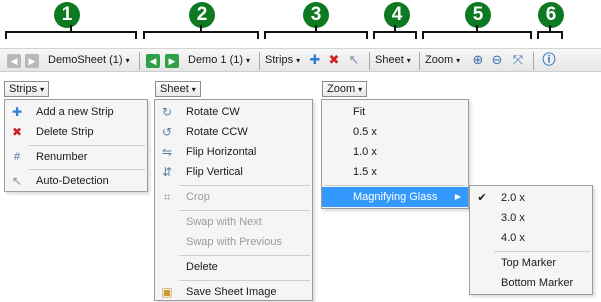 The height and width of the screenshot is (302, 601). What do you see at coordinates (531, 218) in the screenshot?
I see `menu-item-magnifier-3-0: 3.0 x` at bounding box center [531, 218].